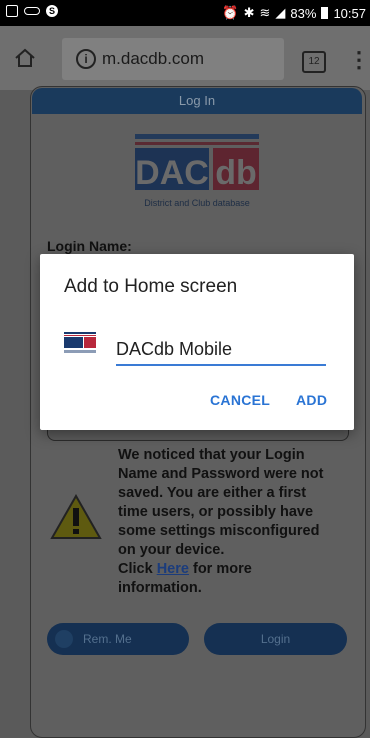  What do you see at coordinates (219, 531) in the screenshot?
I see `notice-line: some settings misconfigured` at bounding box center [219, 531].